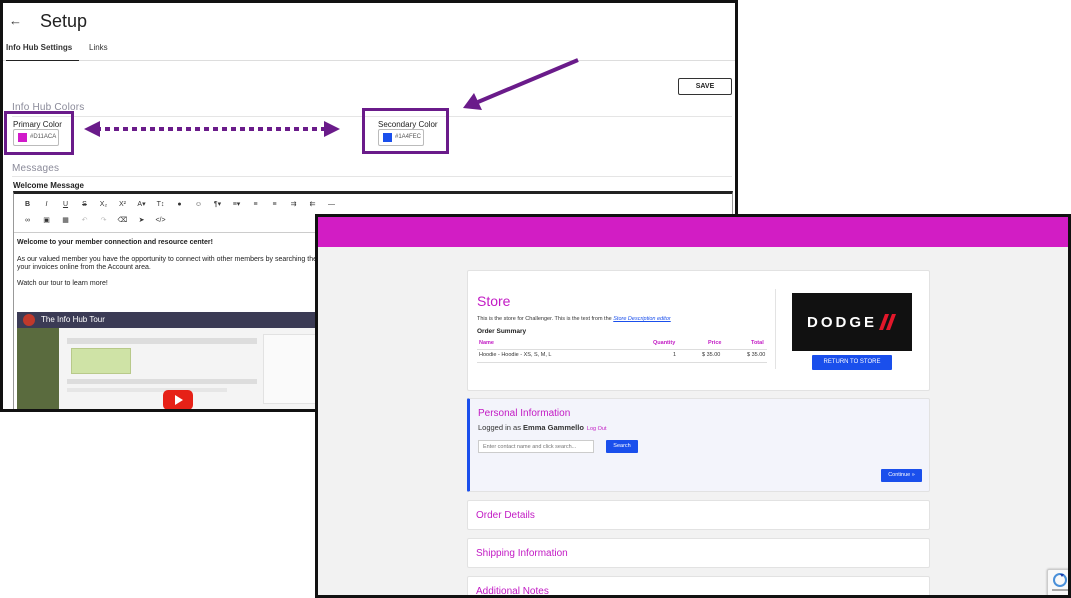  I want to click on video-title: The Info Hub Tour, so click(73, 319).